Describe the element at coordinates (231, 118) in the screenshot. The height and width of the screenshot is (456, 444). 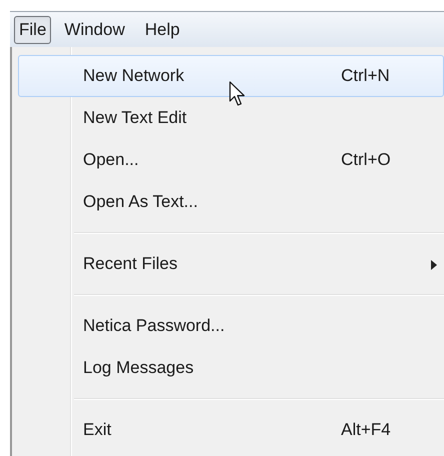
I see `menu-item: New Text Edit` at that location.